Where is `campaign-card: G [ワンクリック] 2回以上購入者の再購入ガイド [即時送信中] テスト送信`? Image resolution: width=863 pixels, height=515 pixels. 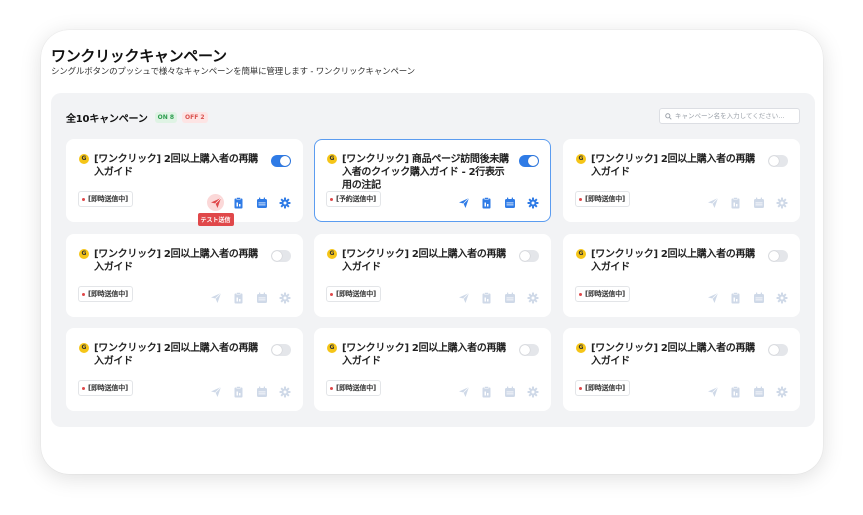 campaign-card: G [ワンクリック] 2回以上購入者の再購入ガイド [即時送信中] テスト送信 is located at coordinates (184, 182).